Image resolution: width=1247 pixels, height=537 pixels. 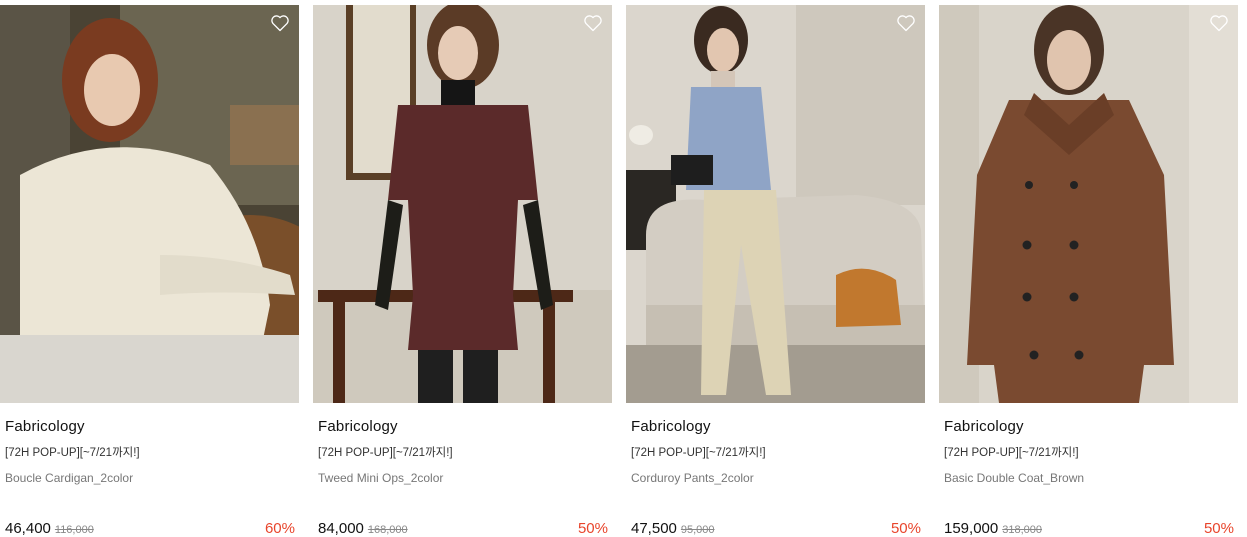 I want to click on sale-price: 46,400, so click(x=28, y=528).